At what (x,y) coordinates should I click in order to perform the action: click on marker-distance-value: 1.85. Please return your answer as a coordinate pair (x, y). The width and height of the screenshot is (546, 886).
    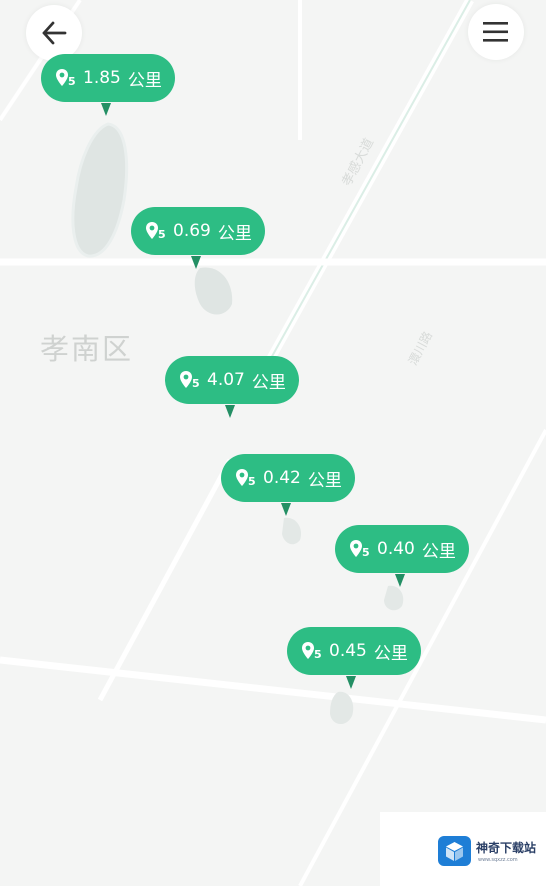
    Looking at the image, I should click on (102, 78).